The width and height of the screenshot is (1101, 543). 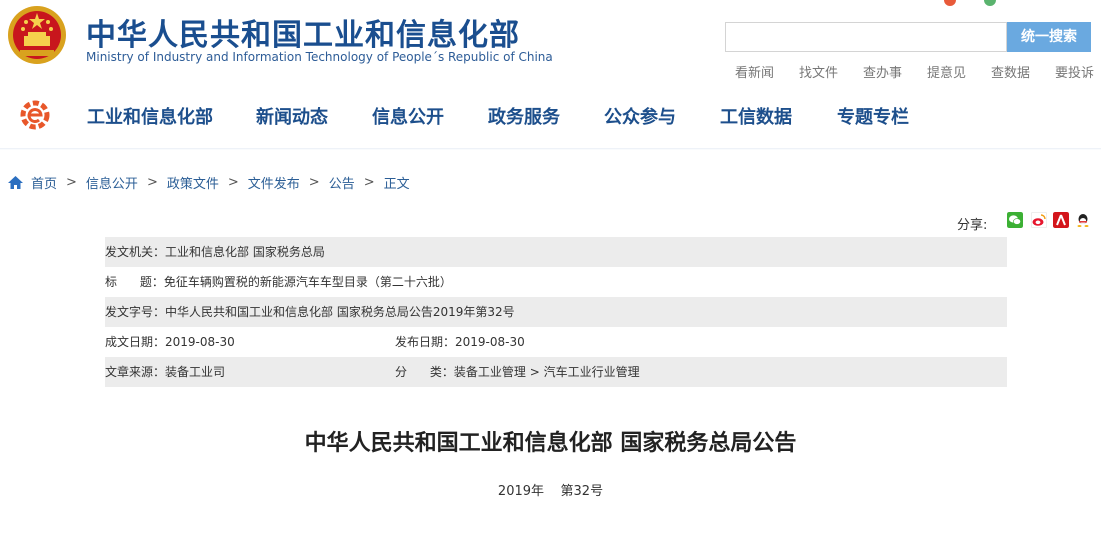 What do you see at coordinates (278, 282) in the screenshot?
I see `meta-title: 标 题：免征车辆购置税的新能源汽车车型目录（第二十六批）` at bounding box center [278, 282].